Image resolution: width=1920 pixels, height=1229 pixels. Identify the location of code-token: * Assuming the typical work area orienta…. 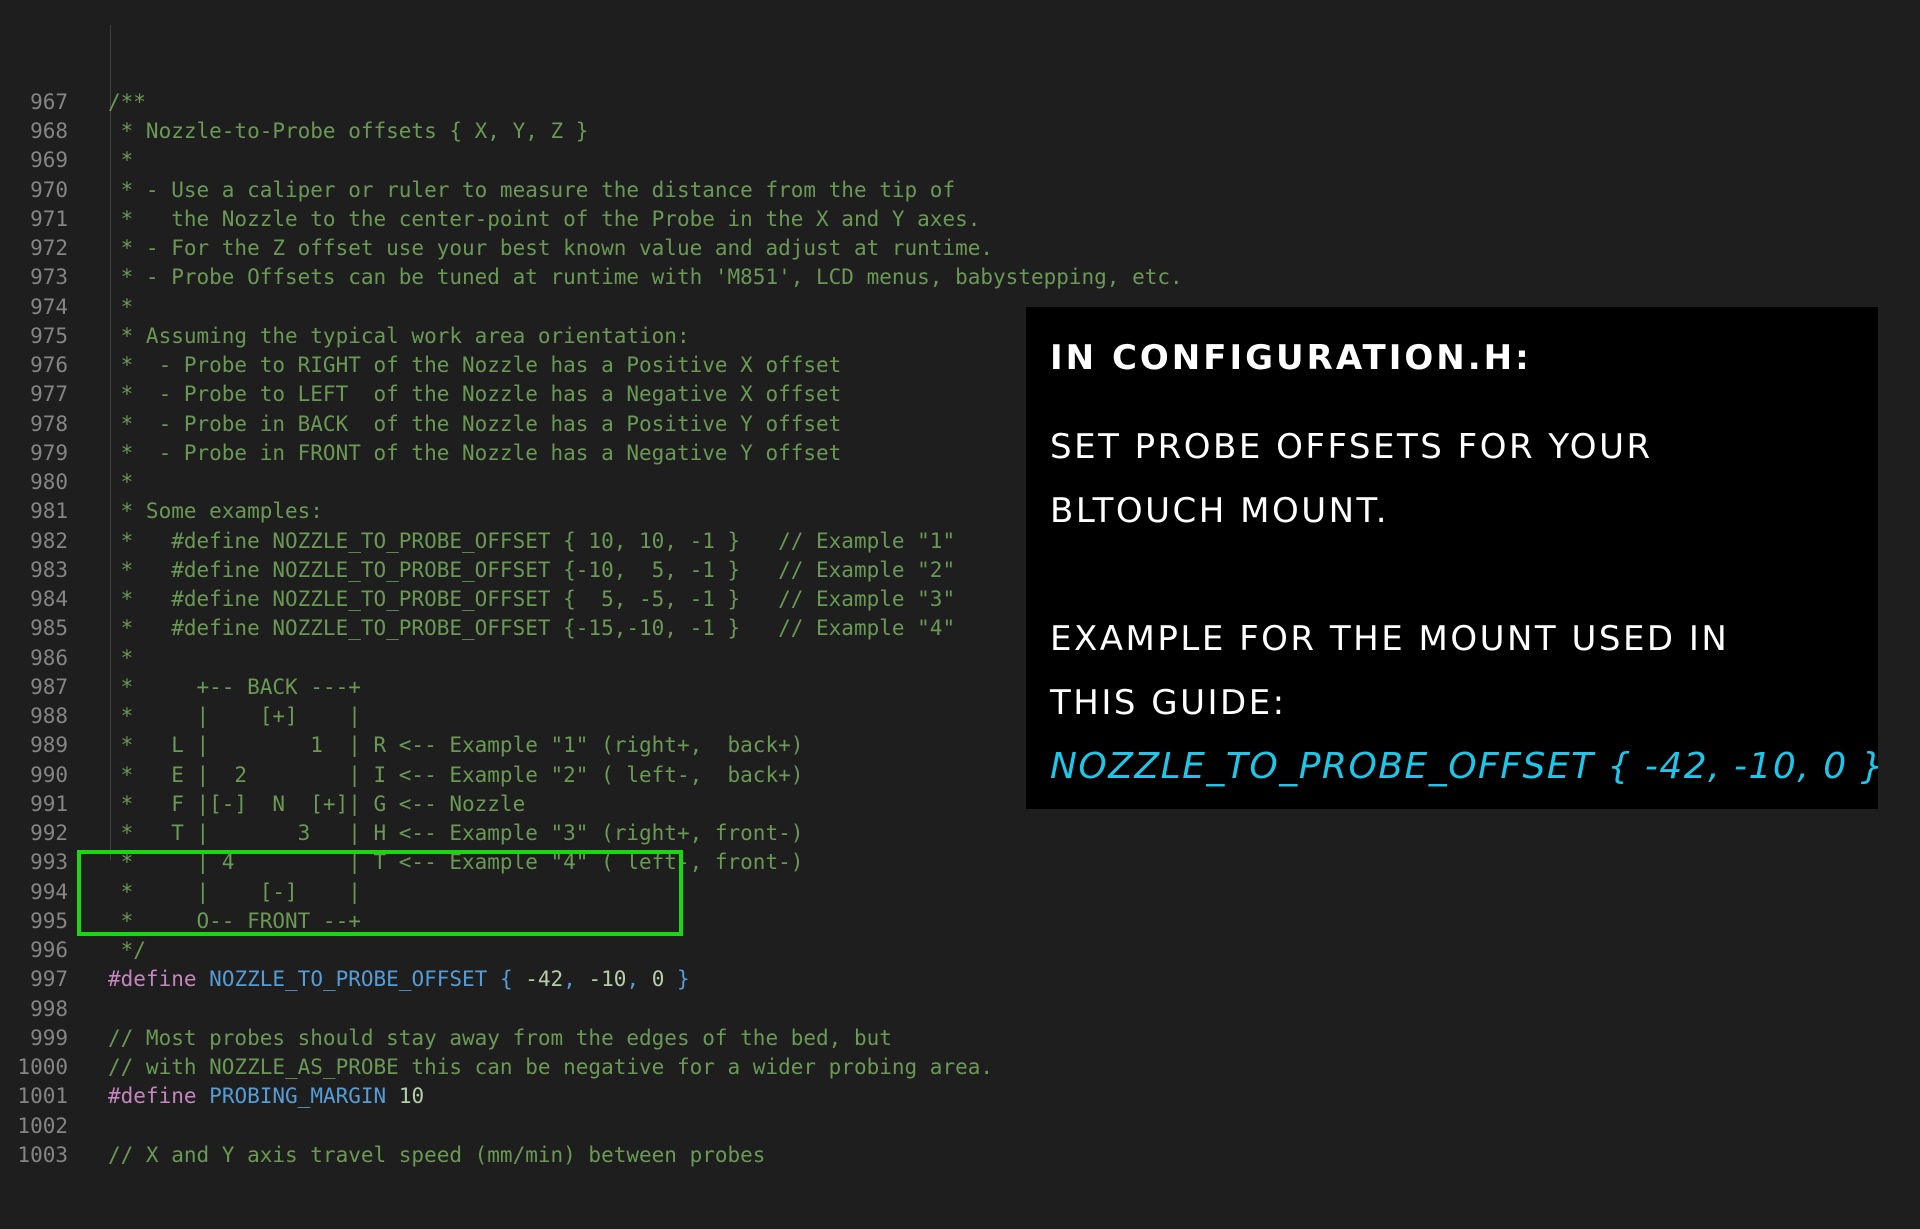
(399, 335).